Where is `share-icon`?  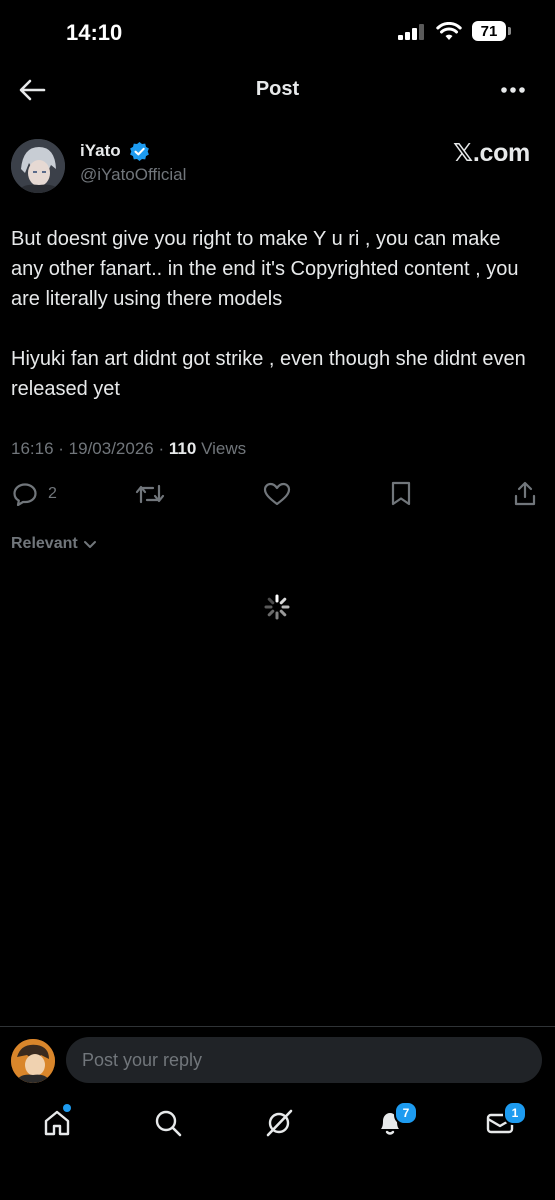
share-icon is located at coordinates (525, 493).